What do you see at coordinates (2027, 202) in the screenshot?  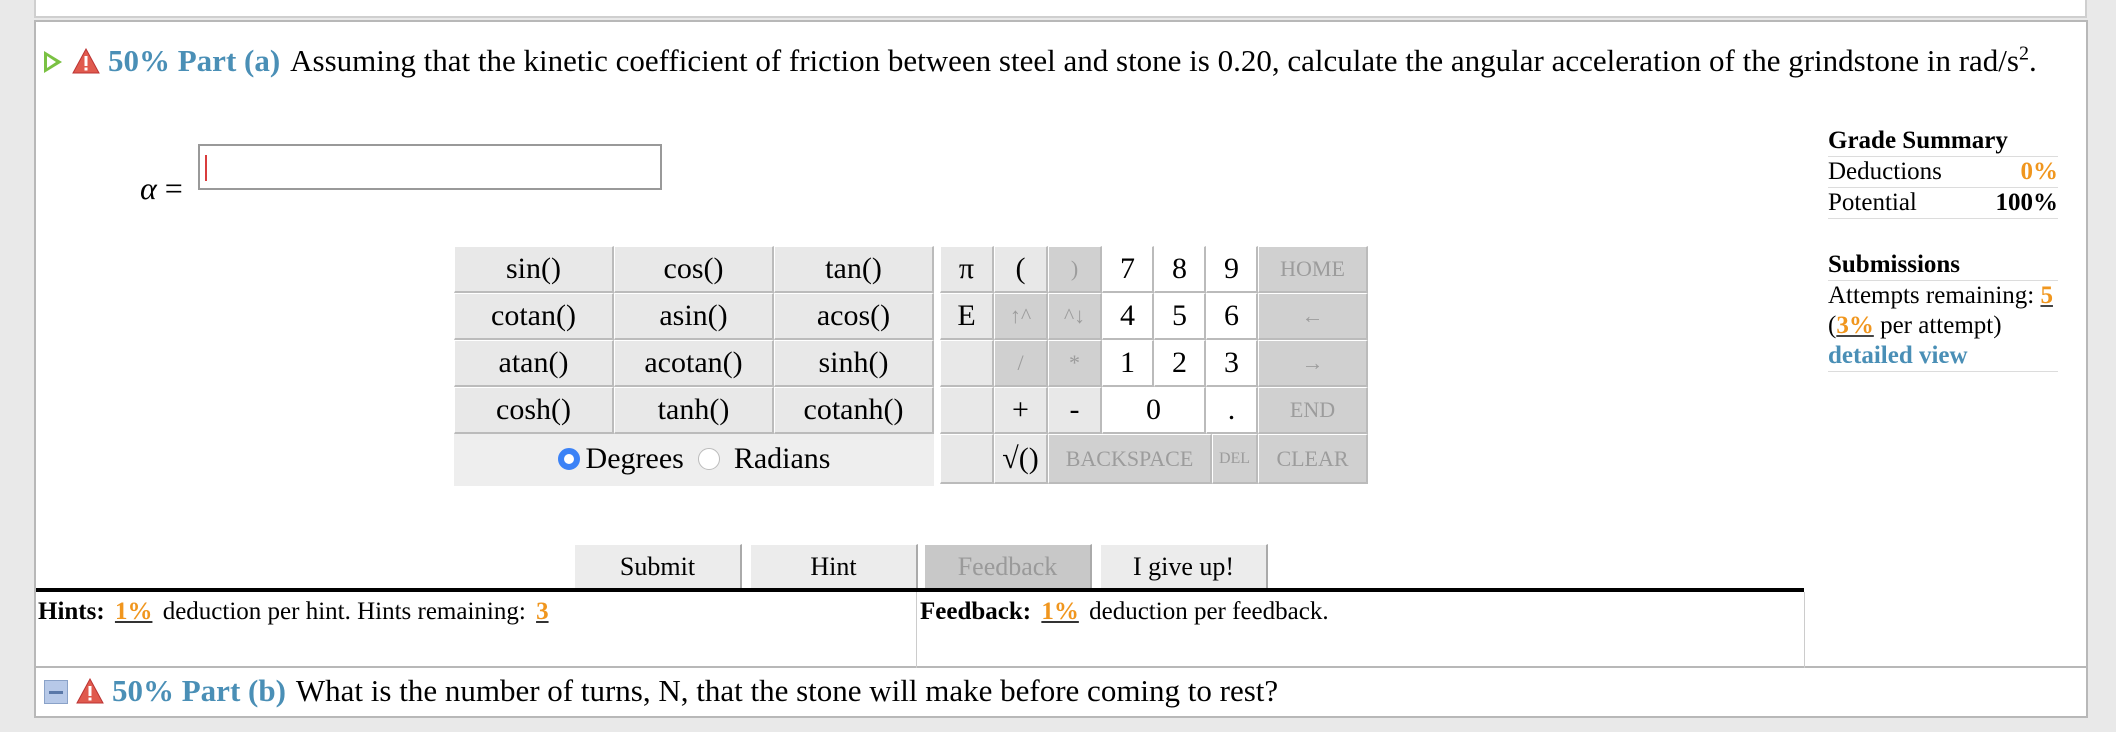 I see `potential-value: 100%` at bounding box center [2027, 202].